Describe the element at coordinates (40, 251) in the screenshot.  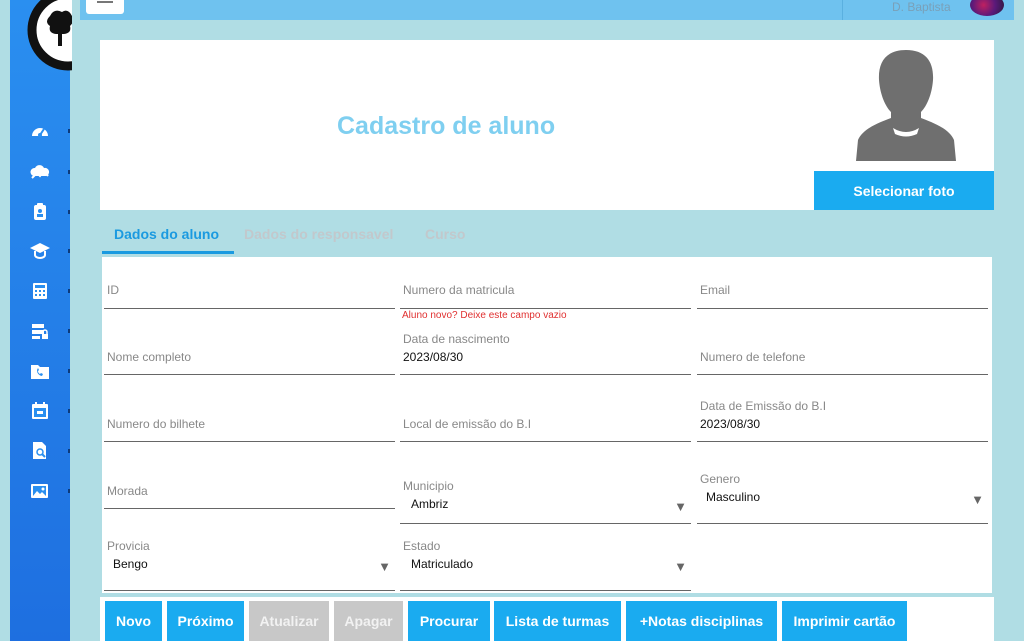
I see `graduation-cap-icon` at that location.